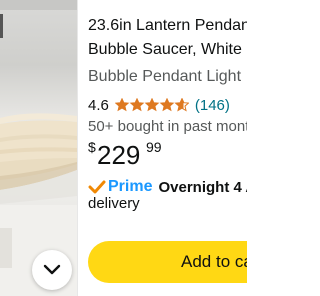  I want to click on add-to-cart-label: Add to cart, so click(214, 261).